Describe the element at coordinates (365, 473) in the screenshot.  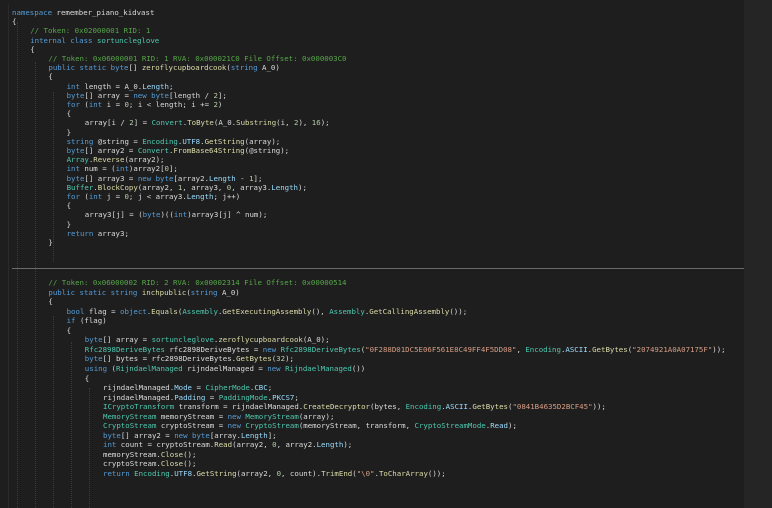
I see `code-token: "\0"` at that location.